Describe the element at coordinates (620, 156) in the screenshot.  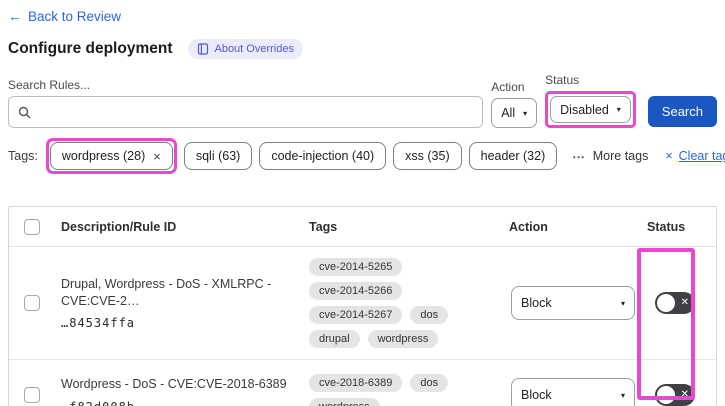
I see `more-tags-label: More tags` at that location.